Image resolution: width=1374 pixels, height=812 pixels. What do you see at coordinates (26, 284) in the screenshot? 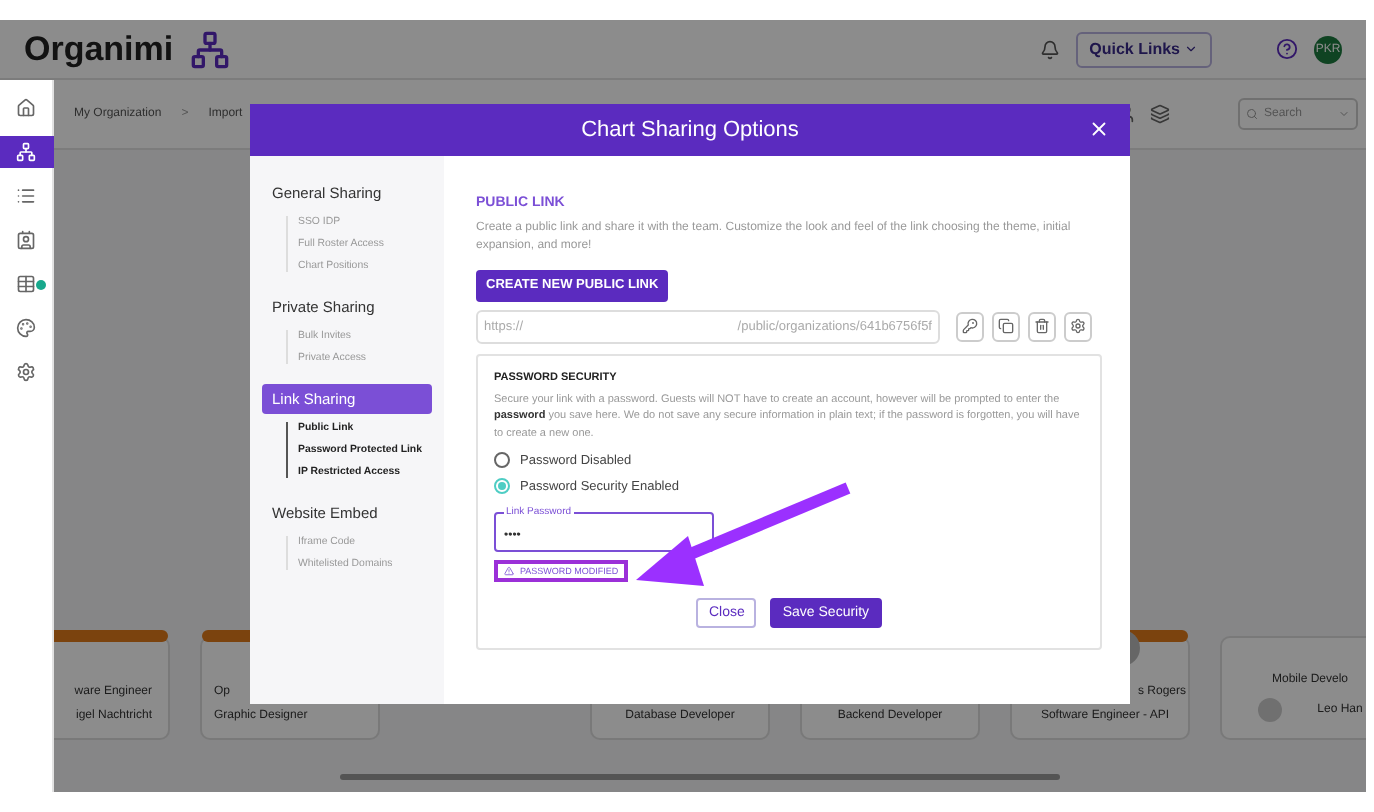
I see `table-icon` at bounding box center [26, 284].